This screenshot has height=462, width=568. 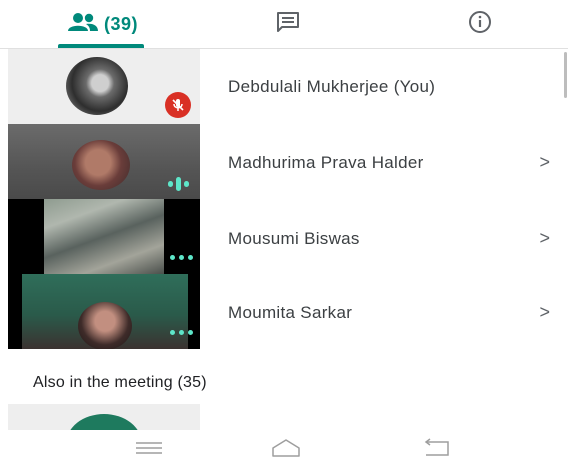 I want to click on tab-info, so click(x=480, y=24).